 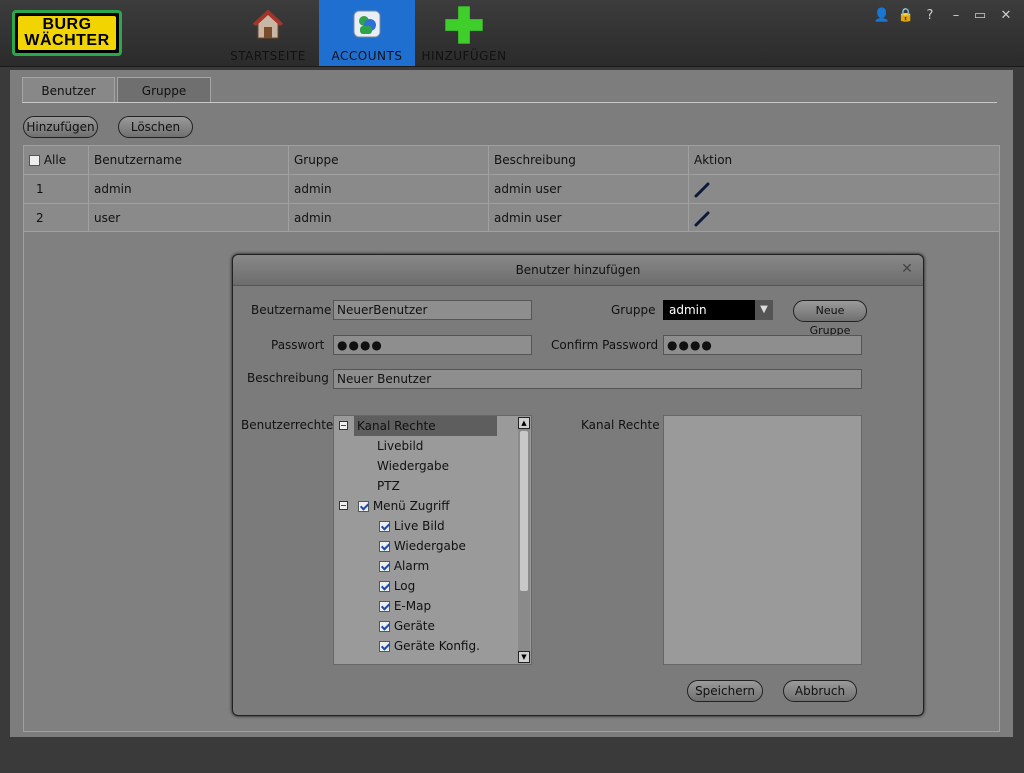 I want to click on tree-item: E-Map, so click(x=405, y=606).